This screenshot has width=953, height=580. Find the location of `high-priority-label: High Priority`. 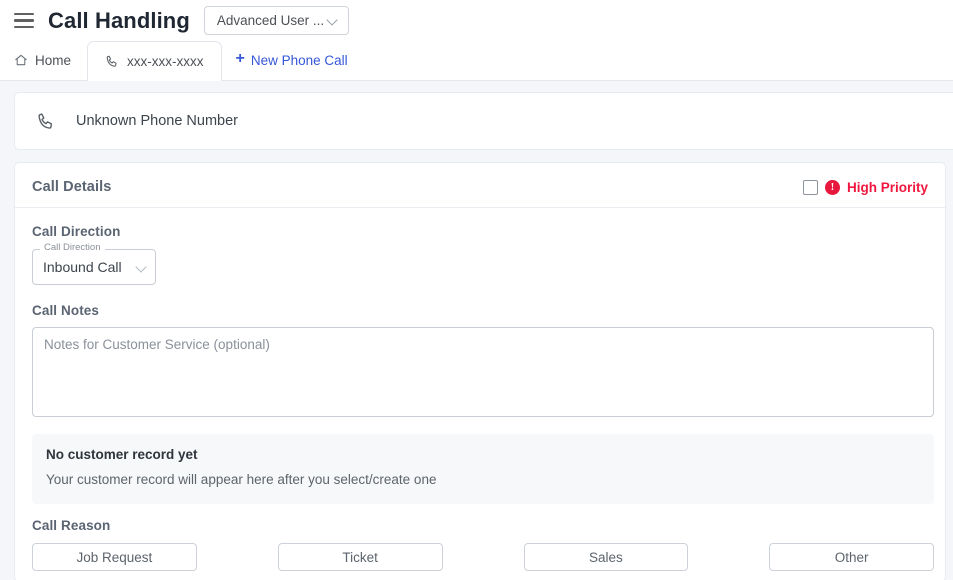

high-priority-label: High Priority is located at coordinates (887, 187).